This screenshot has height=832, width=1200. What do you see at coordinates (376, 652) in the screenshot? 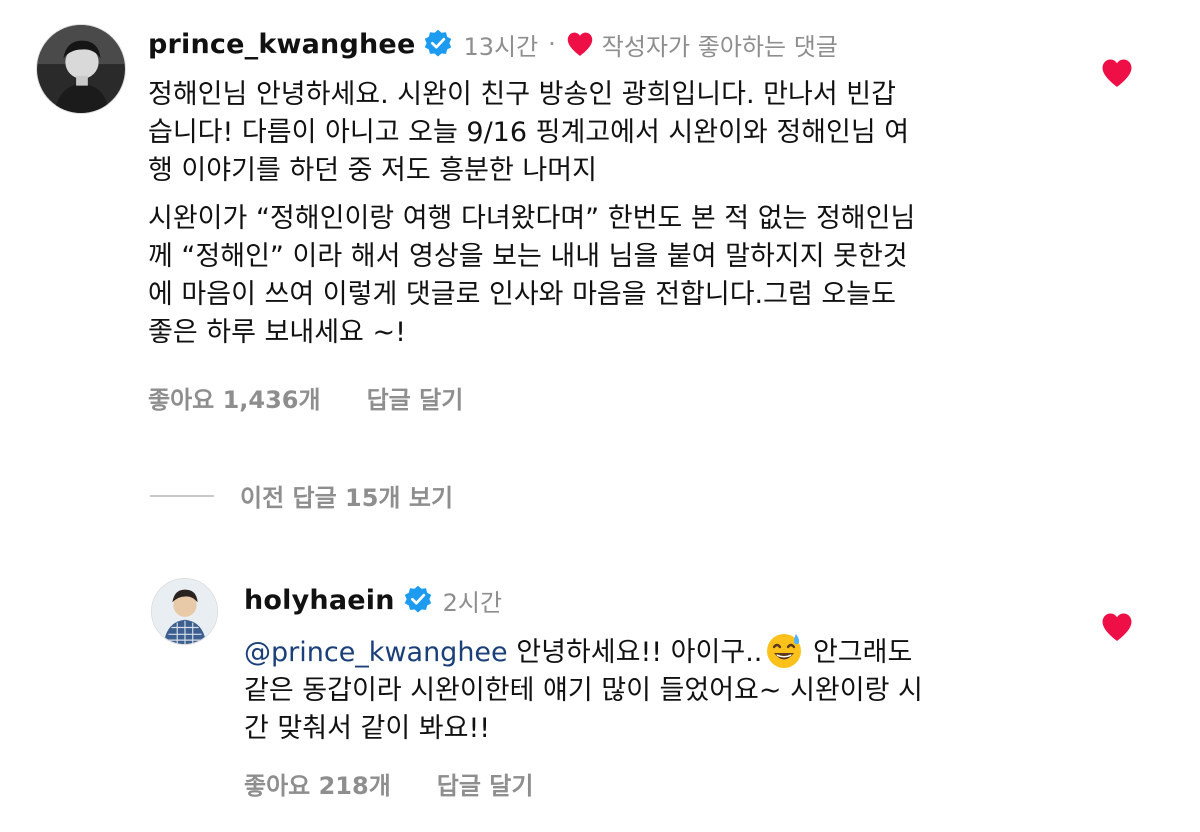
I see `mention-link: @prince_kwanghee` at bounding box center [376, 652].